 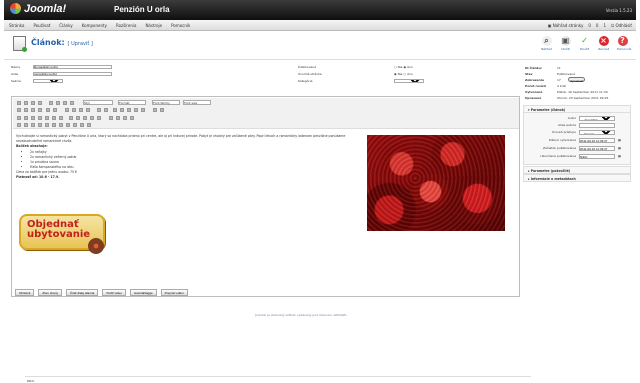 What do you see at coordinates (26, 110) in the screenshot?
I see `copy-button` at bounding box center [26, 110].